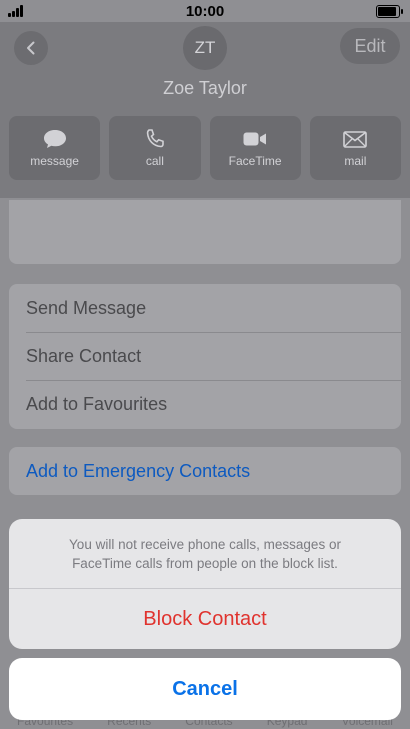 This screenshot has height=729, width=410. Describe the element at coordinates (370, 46) in the screenshot. I see `edit-button: Edit` at that location.